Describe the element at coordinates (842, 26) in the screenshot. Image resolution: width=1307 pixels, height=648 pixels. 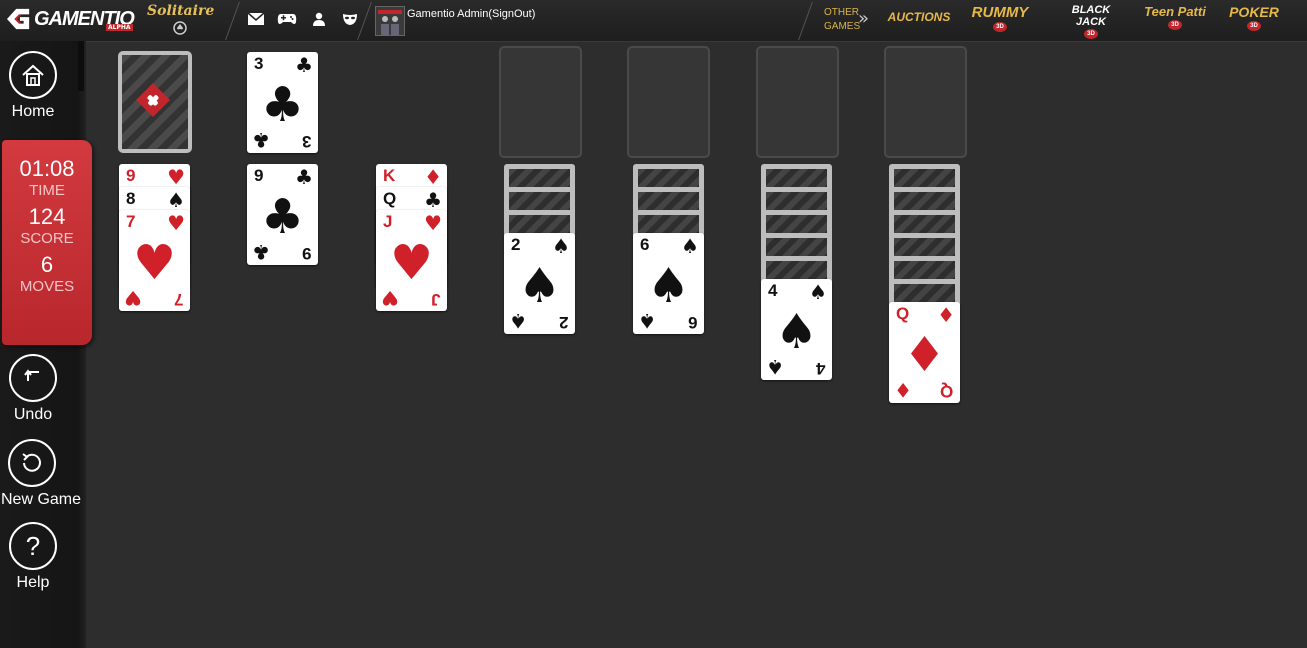
I see `other-games-line2: GAMES` at that location.